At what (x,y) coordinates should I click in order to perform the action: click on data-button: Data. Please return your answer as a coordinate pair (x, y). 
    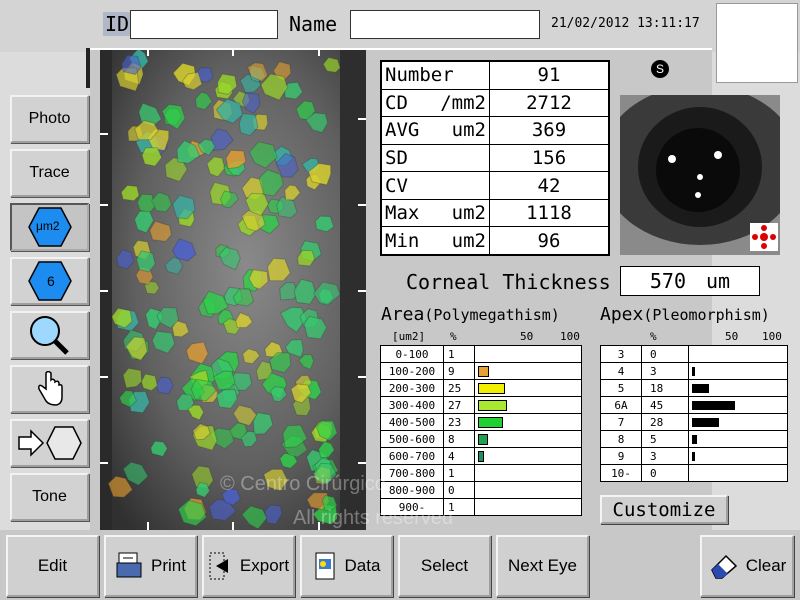
    Looking at the image, I should click on (346, 566).